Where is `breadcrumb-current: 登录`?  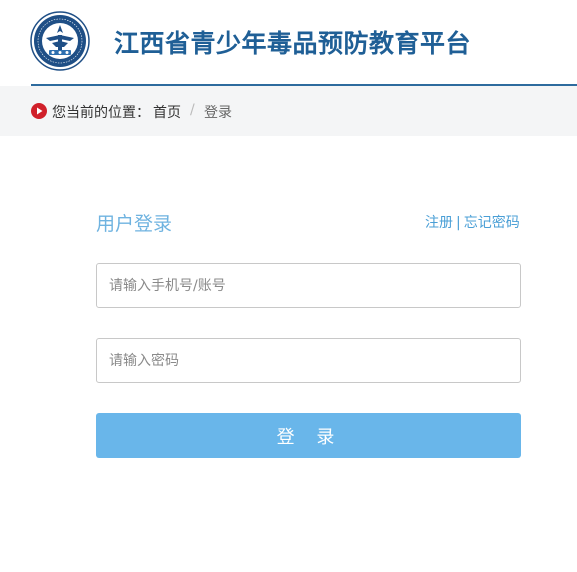
breadcrumb-current: 登录 is located at coordinates (218, 113).